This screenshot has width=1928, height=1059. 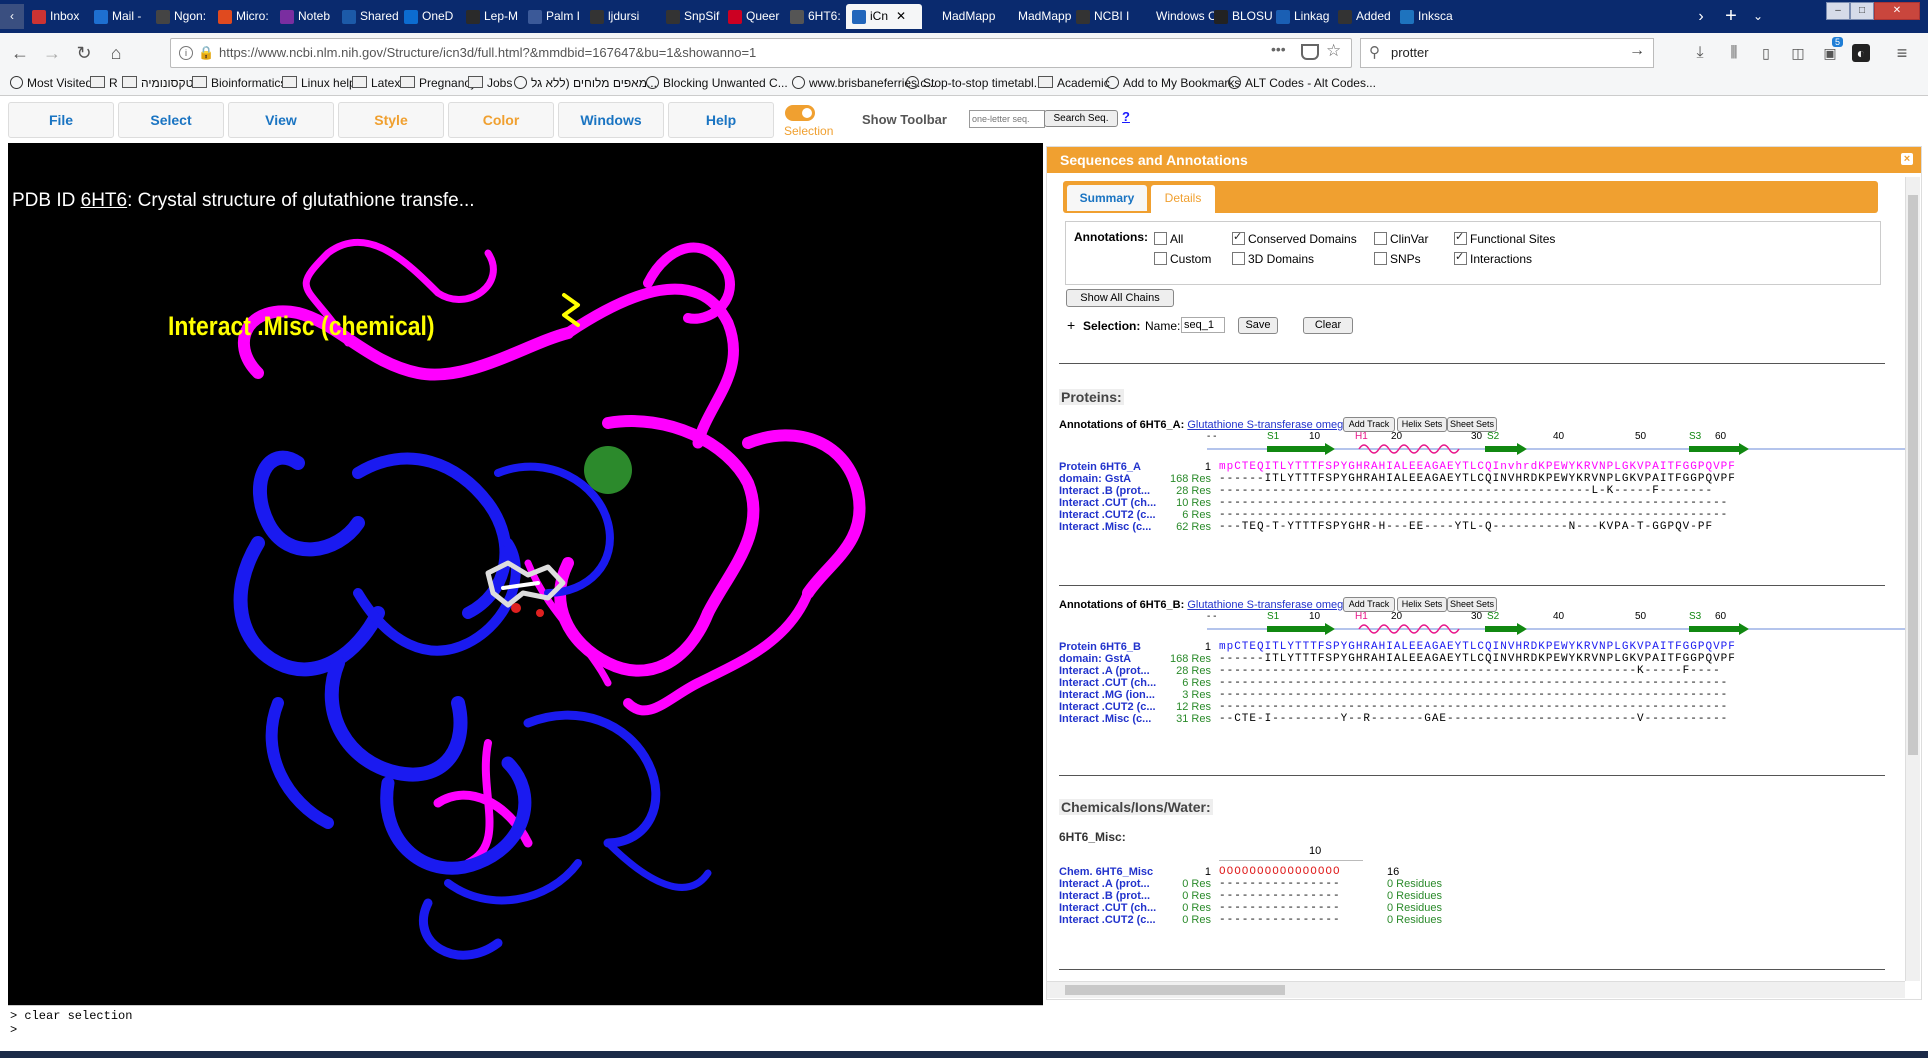 I want to click on annotation-checkbox: ClinVar, so click(x=1401, y=239).